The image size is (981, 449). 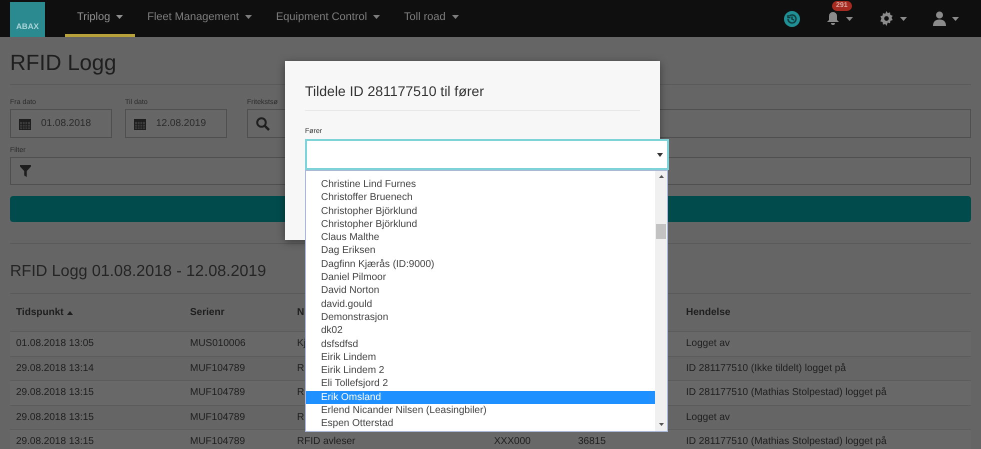 I want to click on modal-title: Tildele ID 281177510 til fører, so click(x=395, y=91).